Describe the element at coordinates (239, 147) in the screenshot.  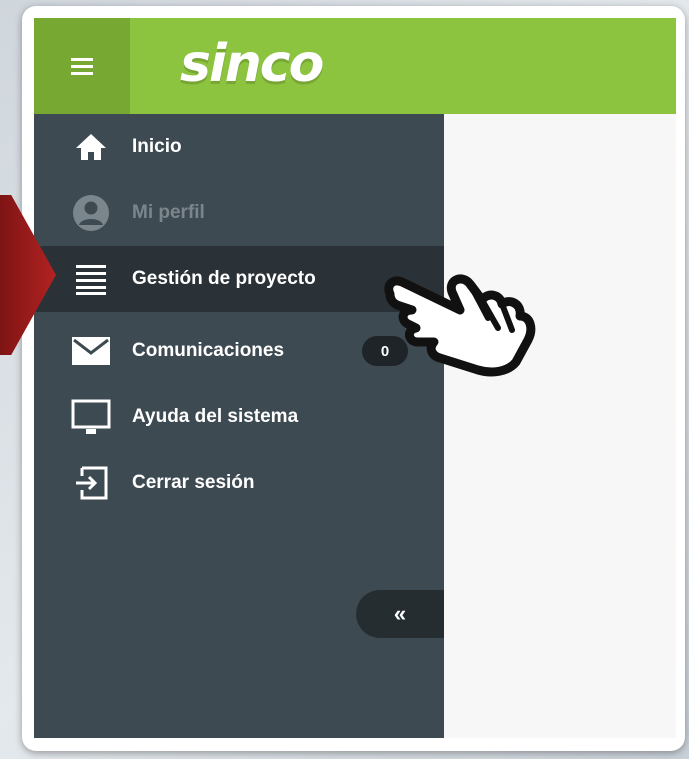
I see `sidebar-item-inicio: Inicio` at that location.